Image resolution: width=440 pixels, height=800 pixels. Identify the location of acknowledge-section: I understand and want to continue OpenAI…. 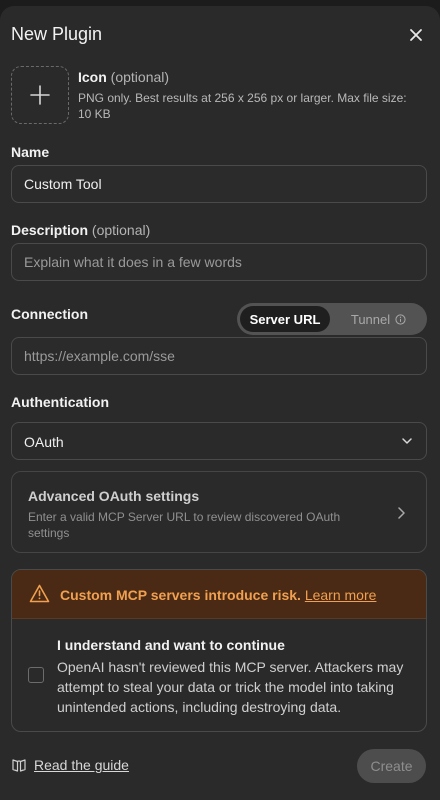
(219, 675).